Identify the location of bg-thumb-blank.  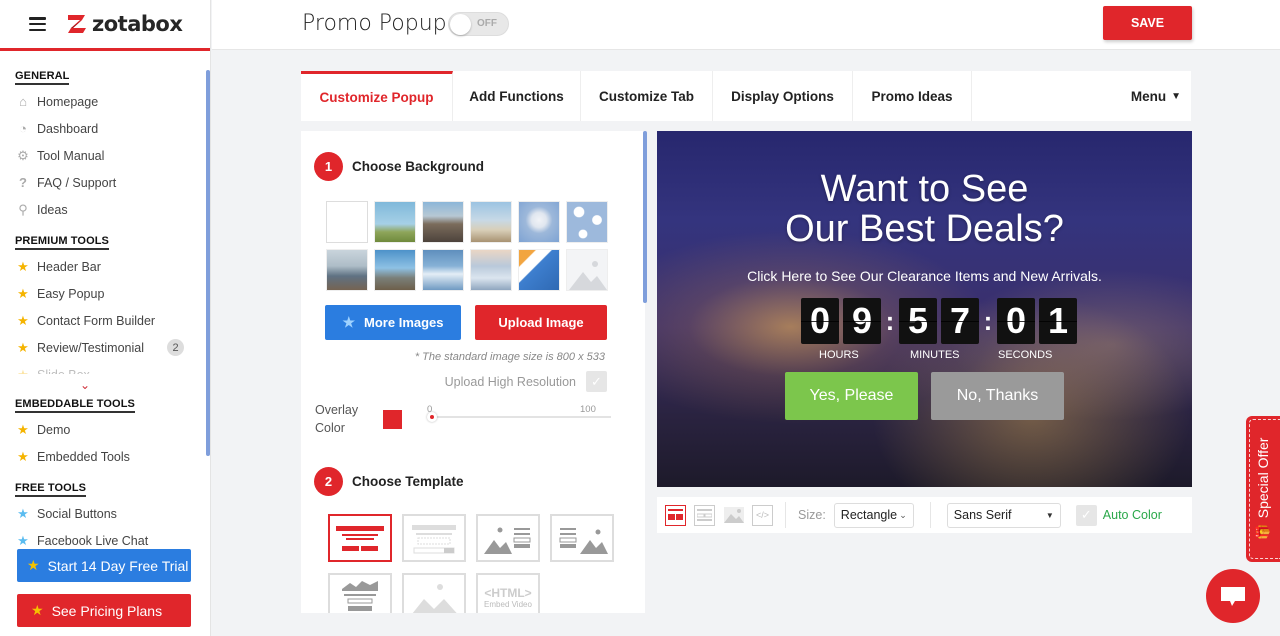
(347, 222).